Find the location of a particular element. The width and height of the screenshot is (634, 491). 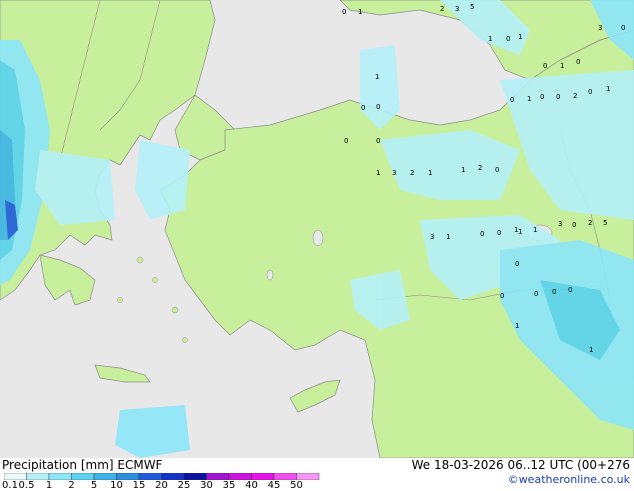

map-title: Precipitation [mm] ECMWF is located at coordinates (82, 465).